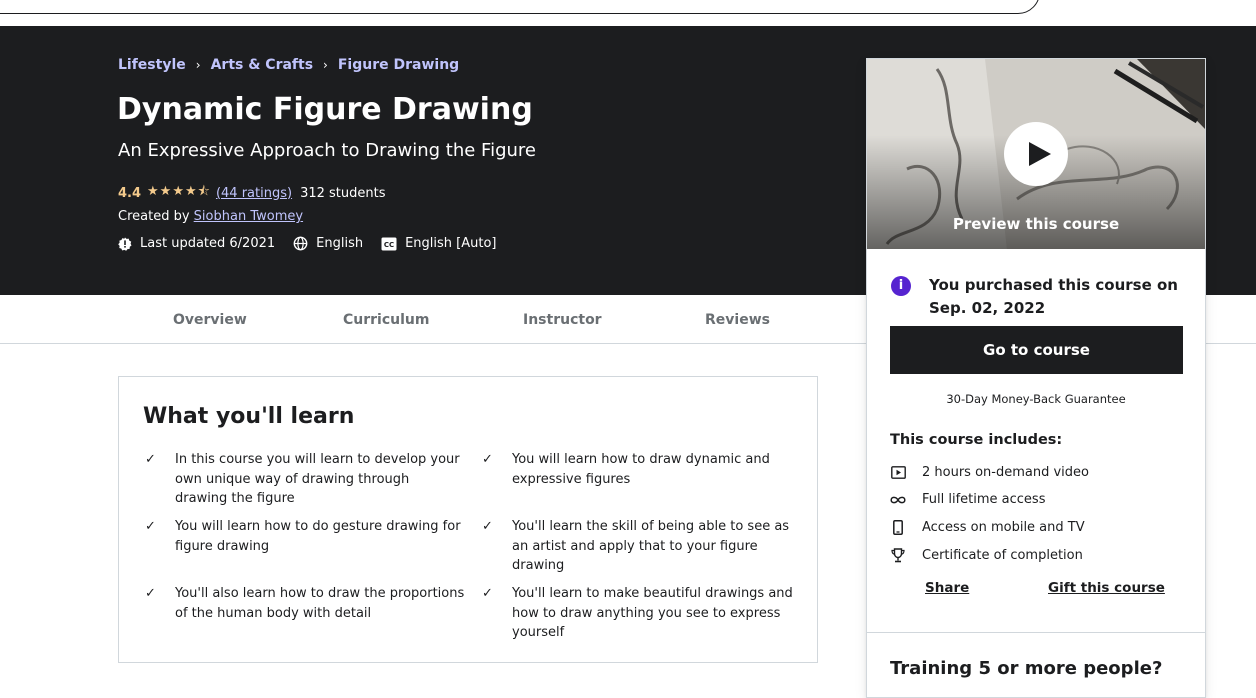  I want to click on top-search-strip, so click(628, 13).